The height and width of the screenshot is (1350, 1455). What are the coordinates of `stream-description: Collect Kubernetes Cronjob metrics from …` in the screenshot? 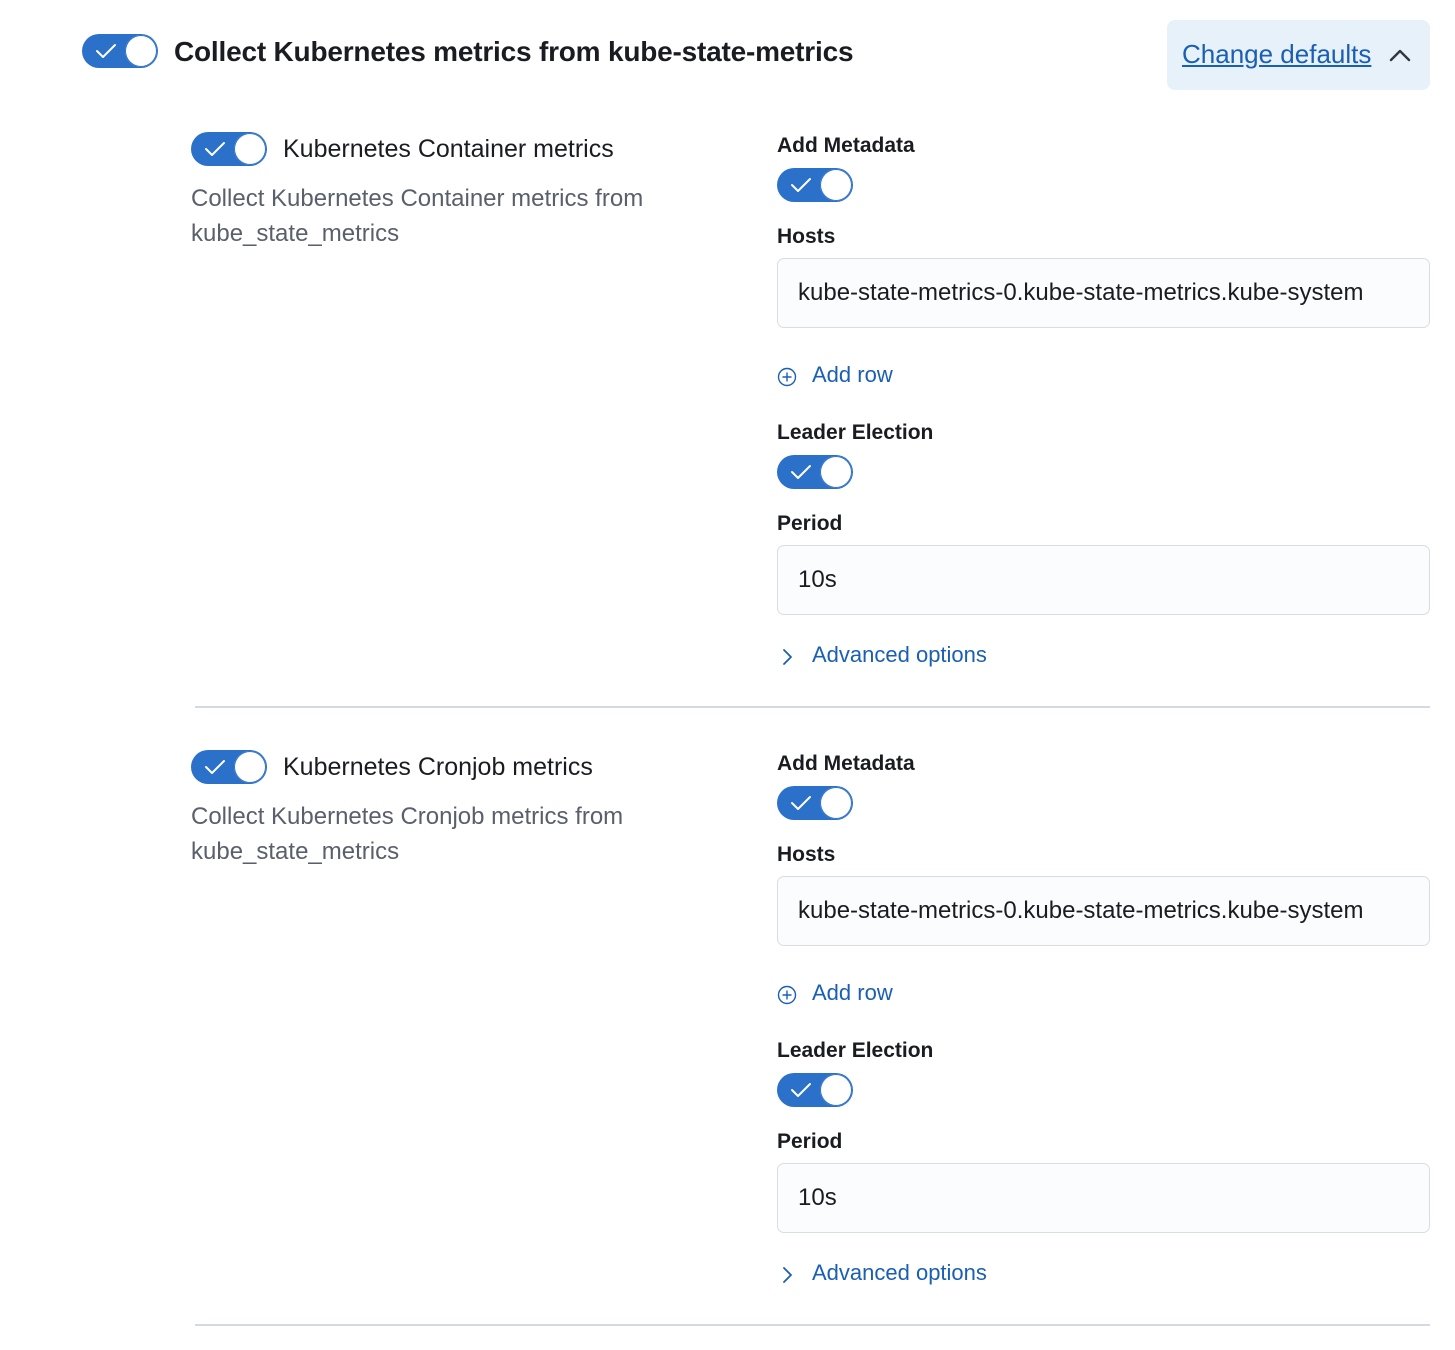 It's located at (407, 834).